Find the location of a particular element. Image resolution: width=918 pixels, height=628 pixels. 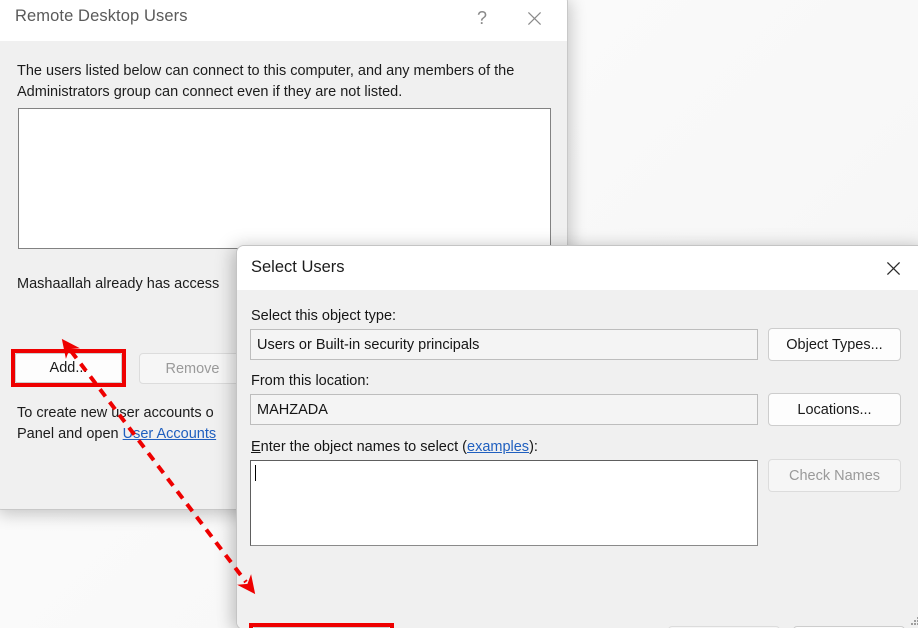

text-caret is located at coordinates (255, 473).